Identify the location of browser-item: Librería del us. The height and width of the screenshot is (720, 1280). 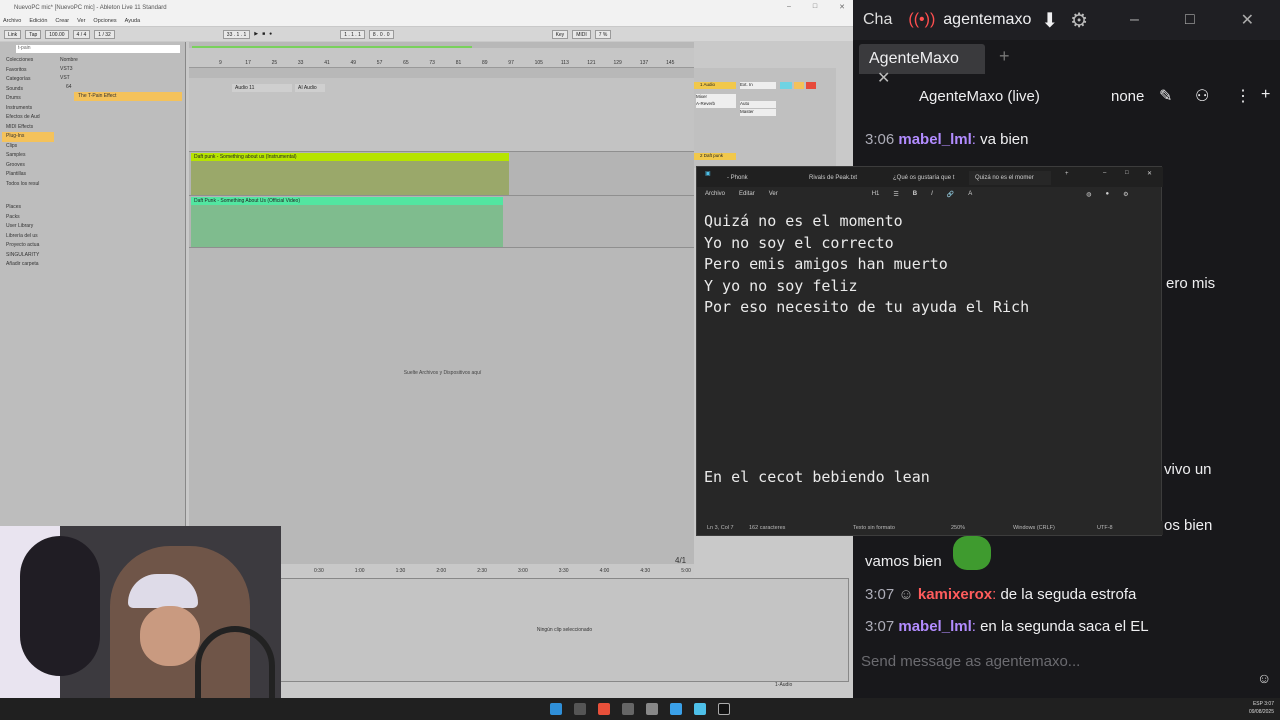
(28, 237).